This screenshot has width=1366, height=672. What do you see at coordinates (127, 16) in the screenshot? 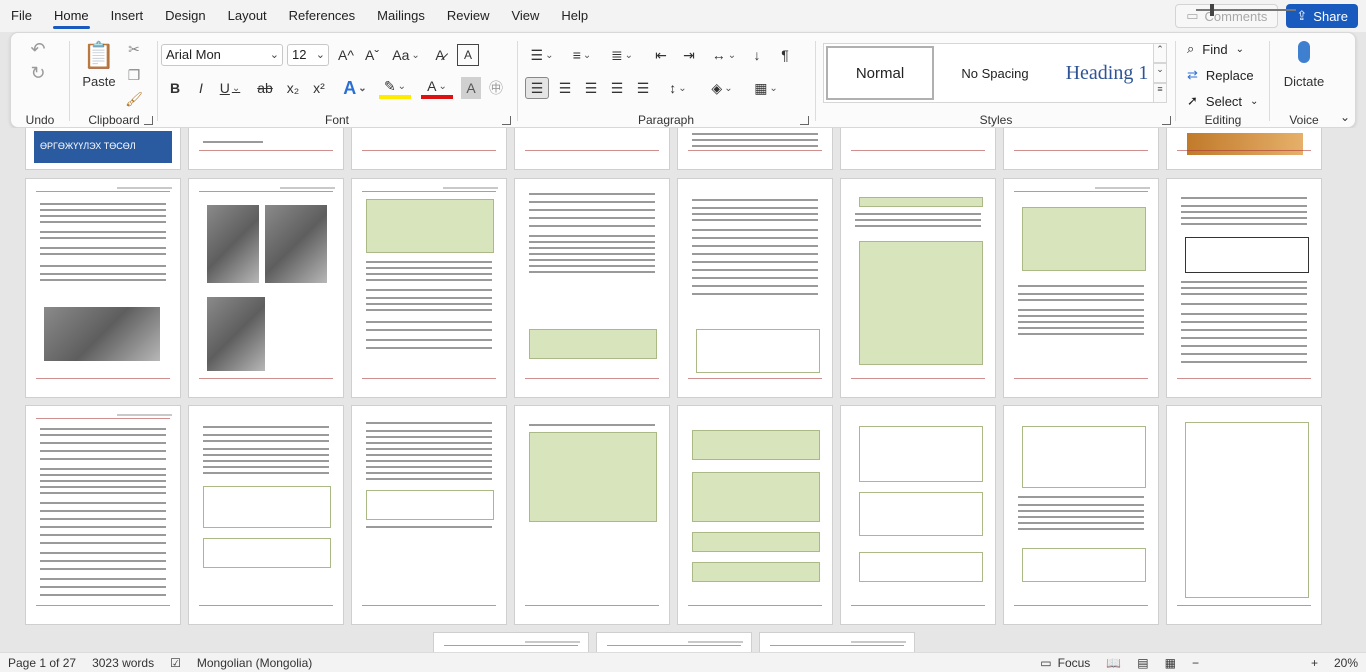
I see `tab-insert: Insert` at bounding box center [127, 16].